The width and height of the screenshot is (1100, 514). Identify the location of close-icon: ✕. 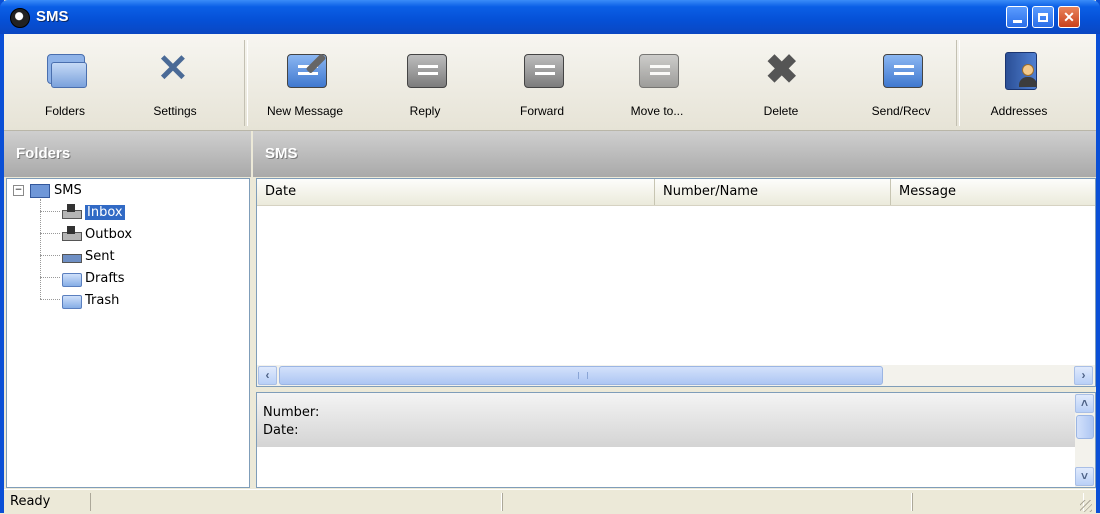
(1069, 16).